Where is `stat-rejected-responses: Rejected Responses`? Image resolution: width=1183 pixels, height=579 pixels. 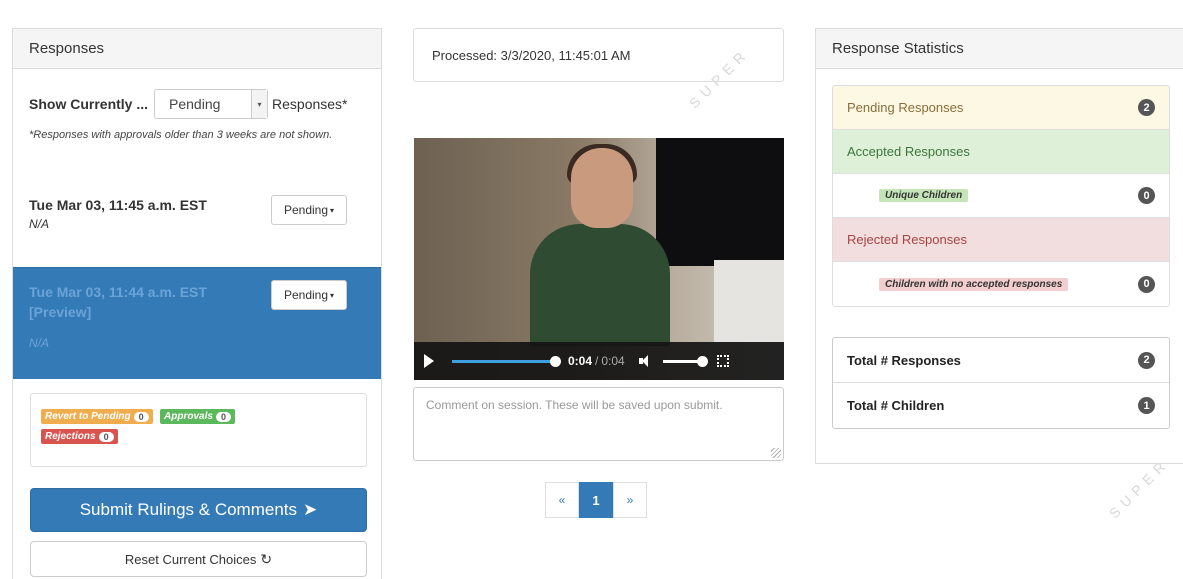 stat-rejected-responses: Rejected Responses is located at coordinates (1001, 240).